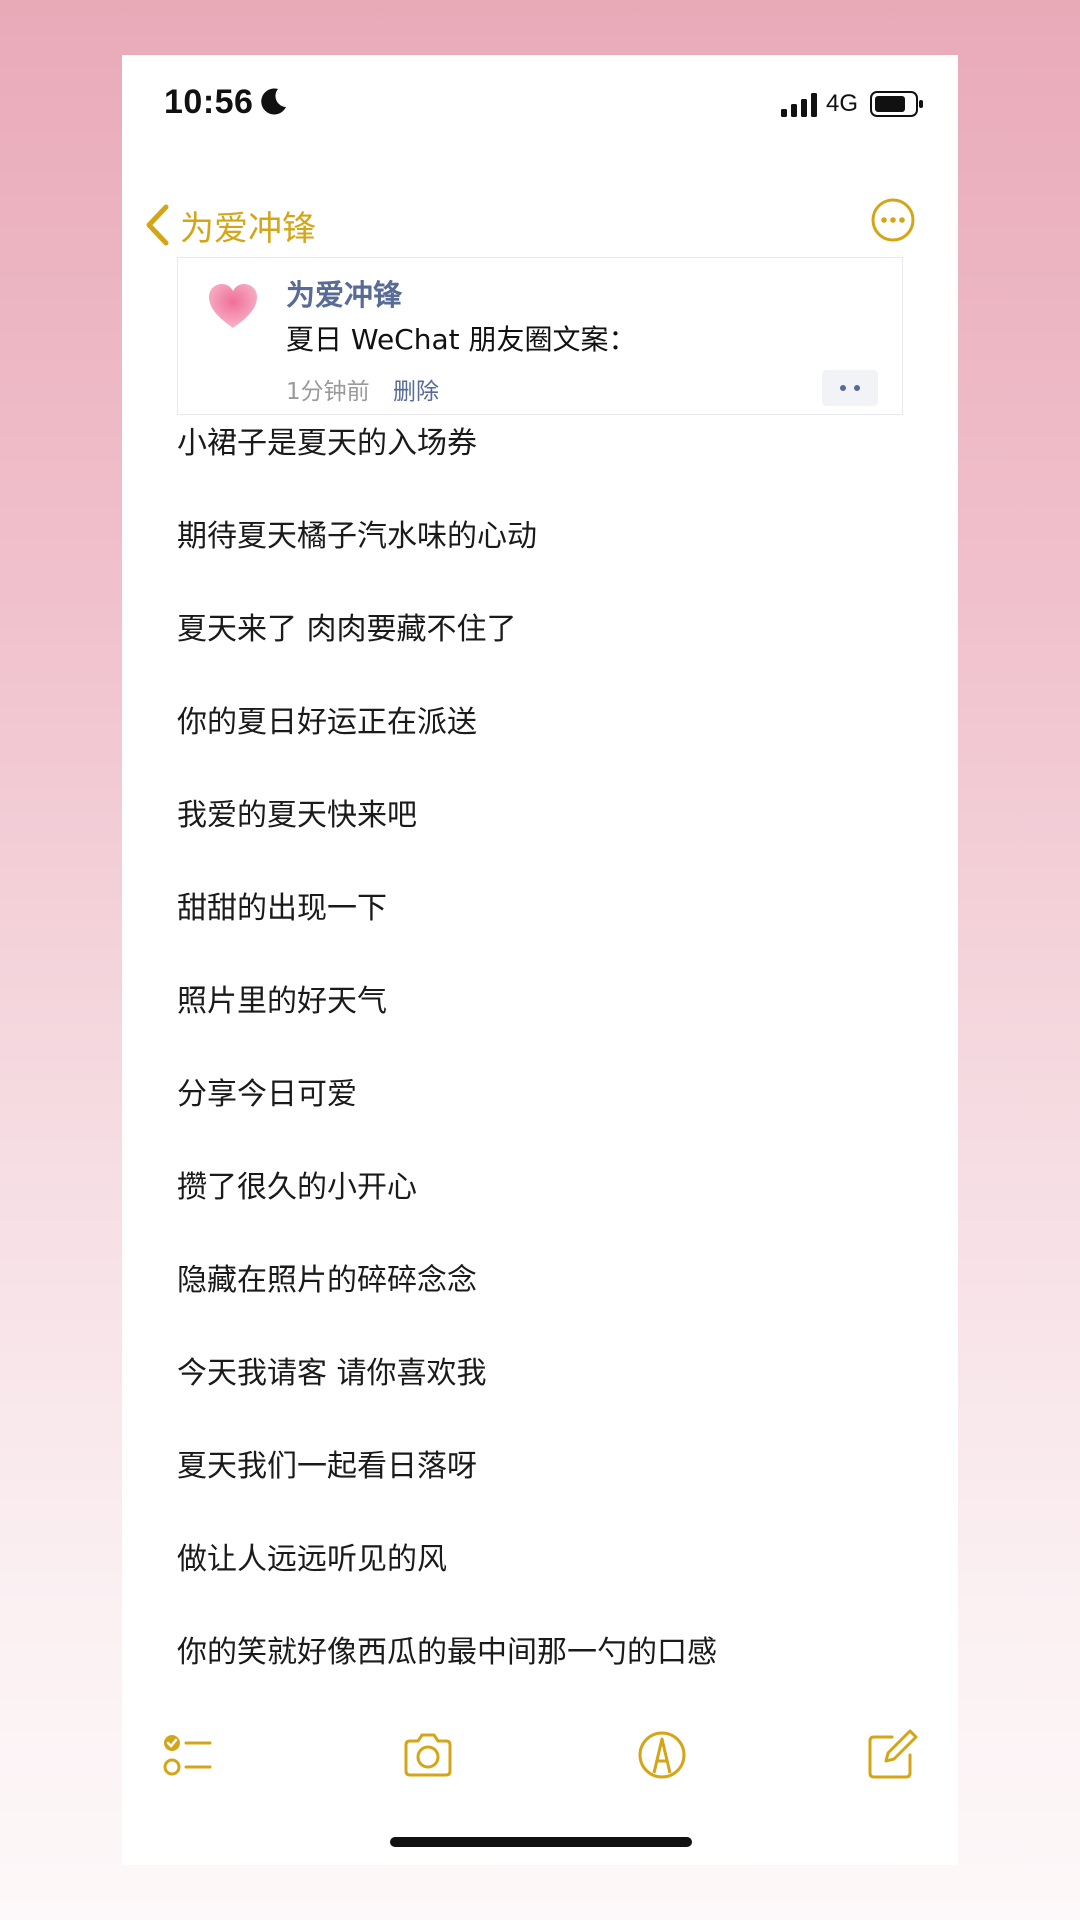  What do you see at coordinates (344, 293) in the screenshot?
I see `card-author: 为爱冲锋` at bounding box center [344, 293].